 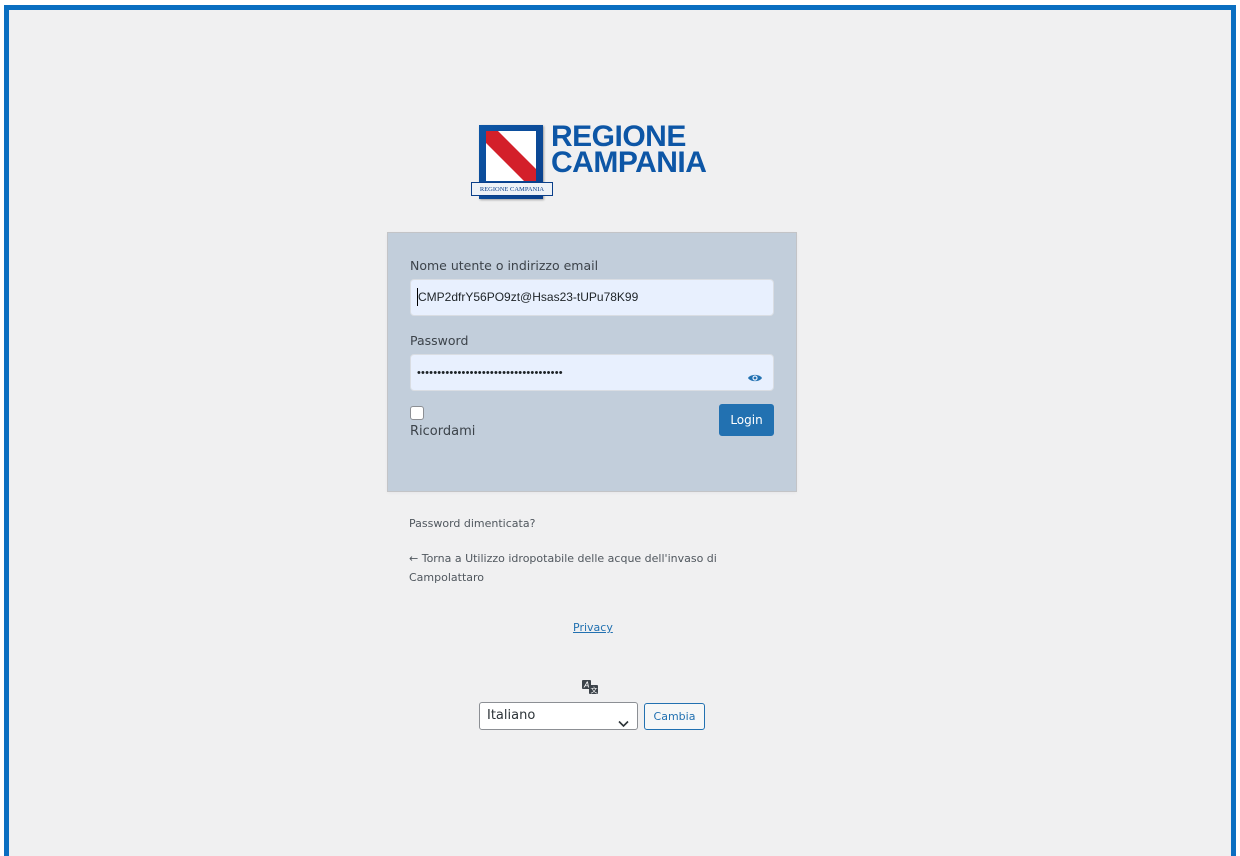 What do you see at coordinates (623, 725) in the screenshot?
I see `chevron-down-icon` at bounding box center [623, 725].